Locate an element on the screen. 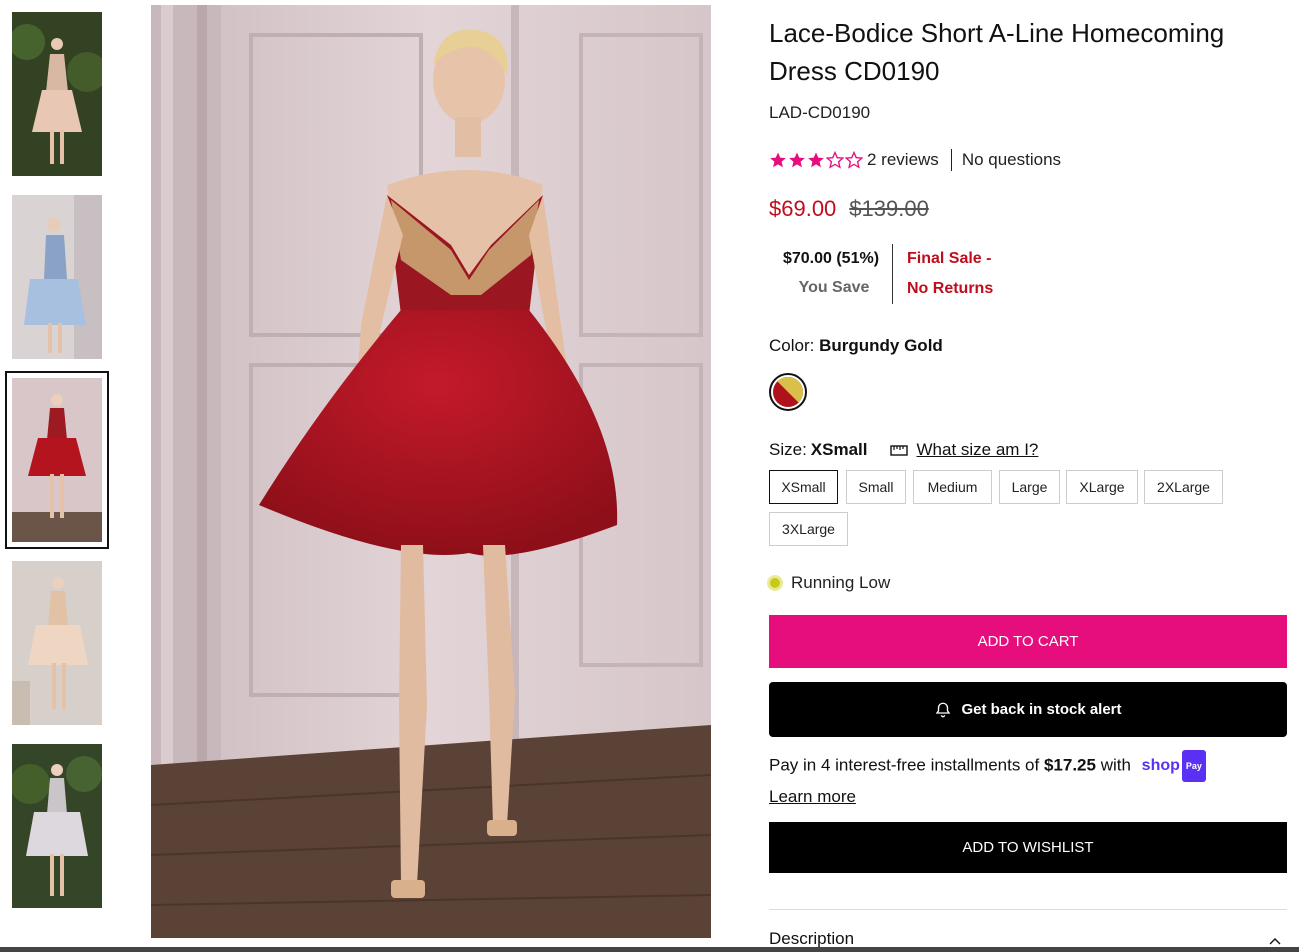  installments-prefix: Pay in 4 interest-free installments of is located at coordinates (906, 765).